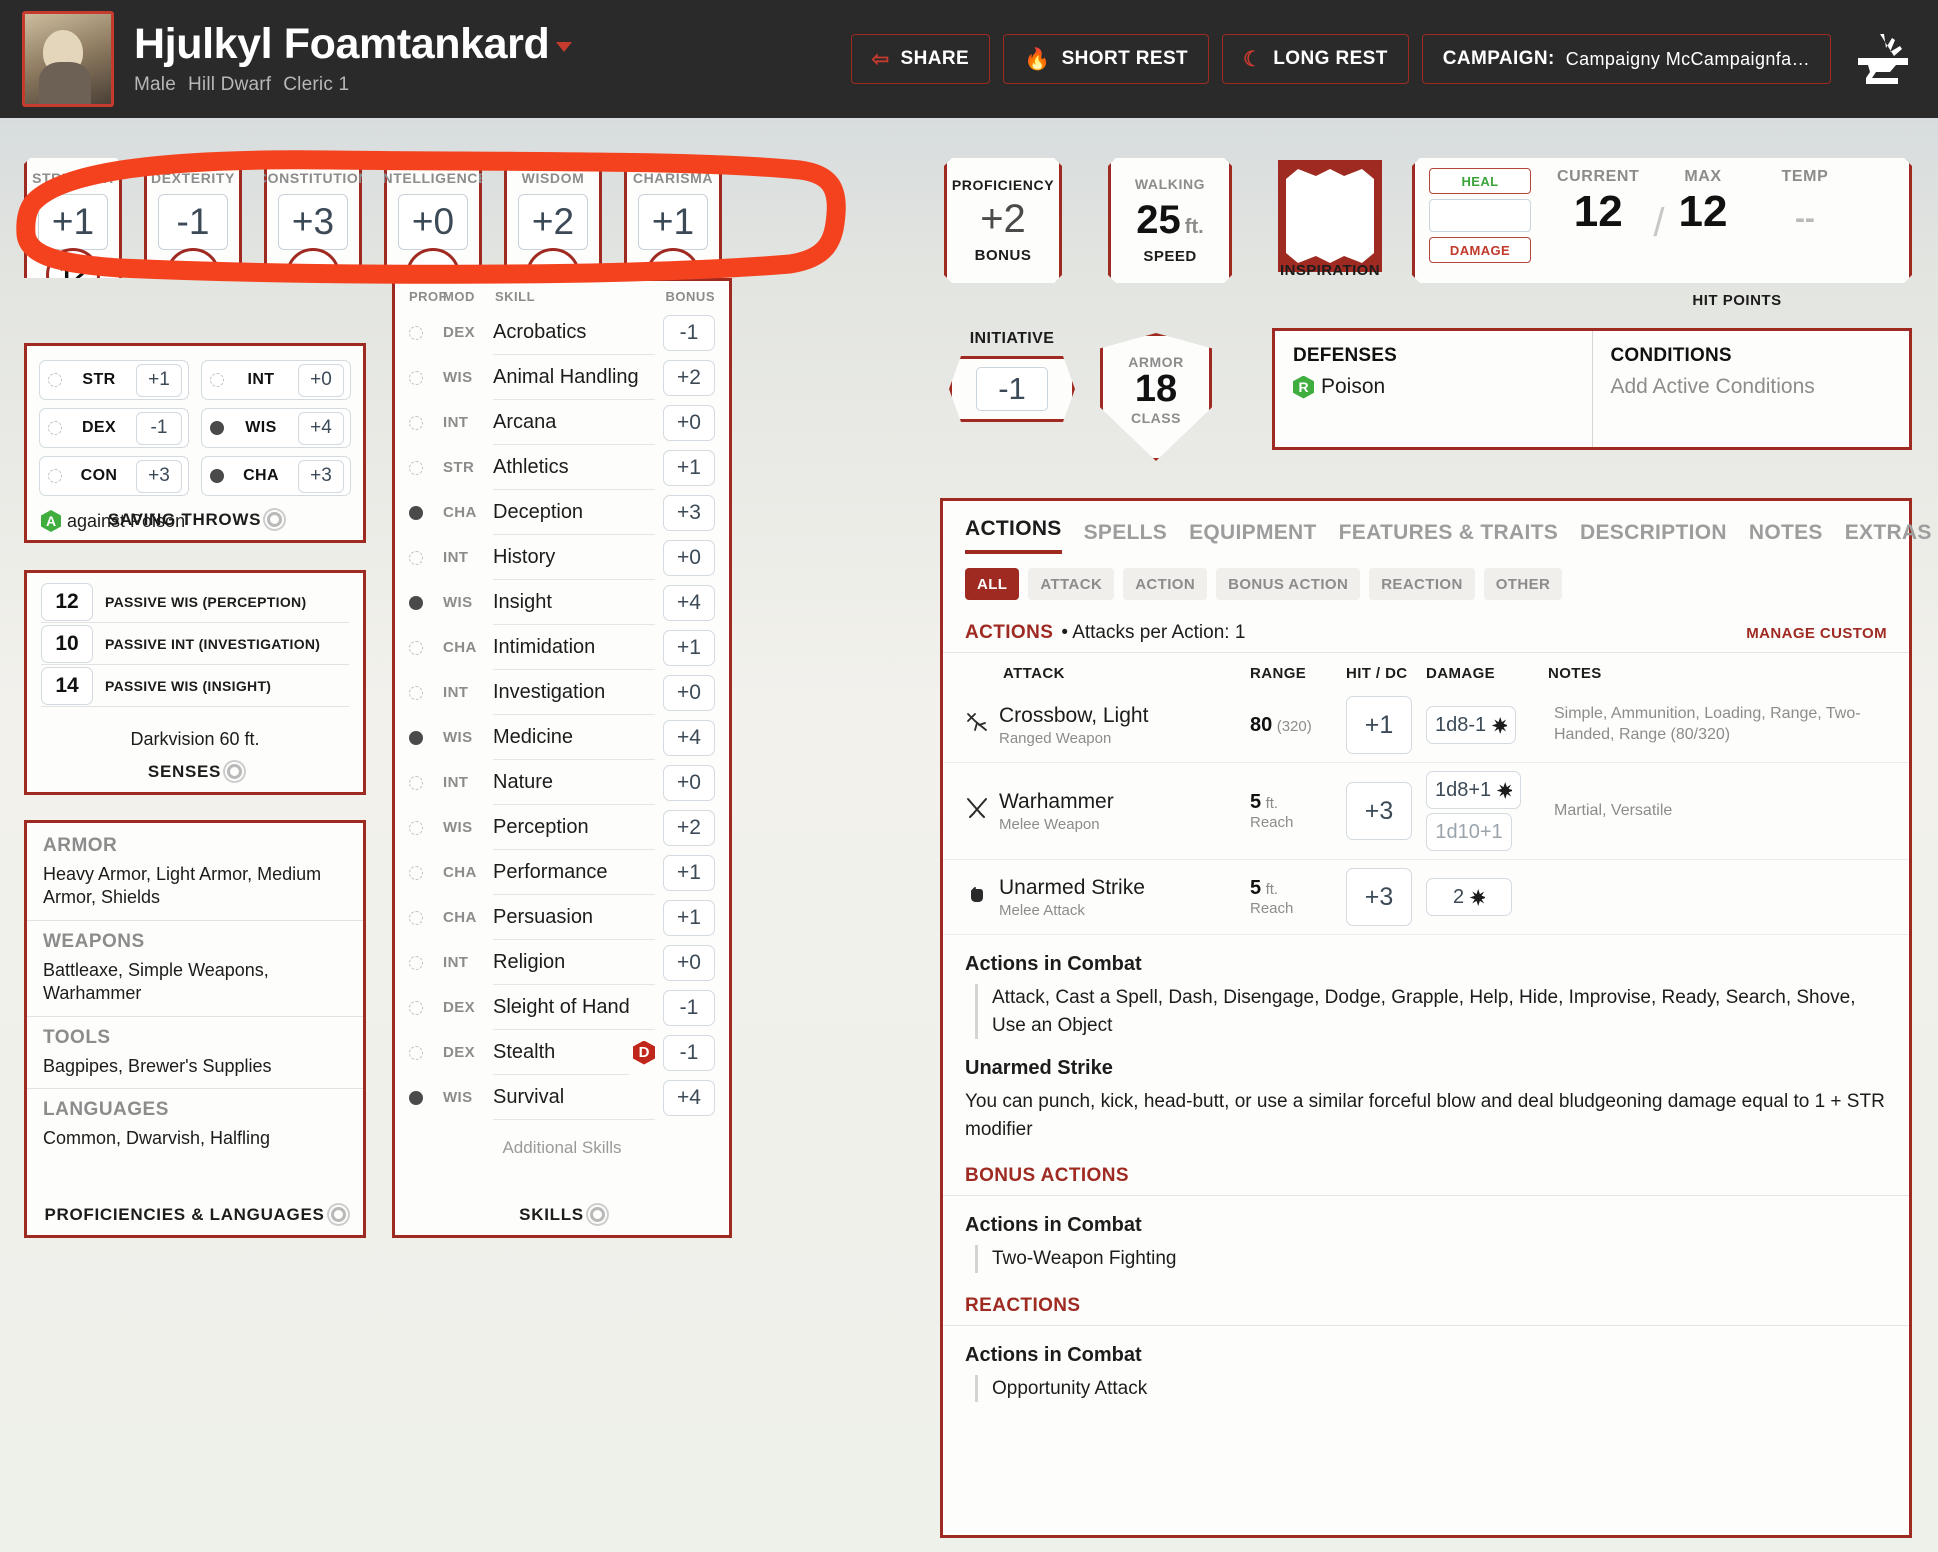  What do you see at coordinates (562, 1097) in the screenshot?
I see `skill-row: WIS Survival +4` at bounding box center [562, 1097].